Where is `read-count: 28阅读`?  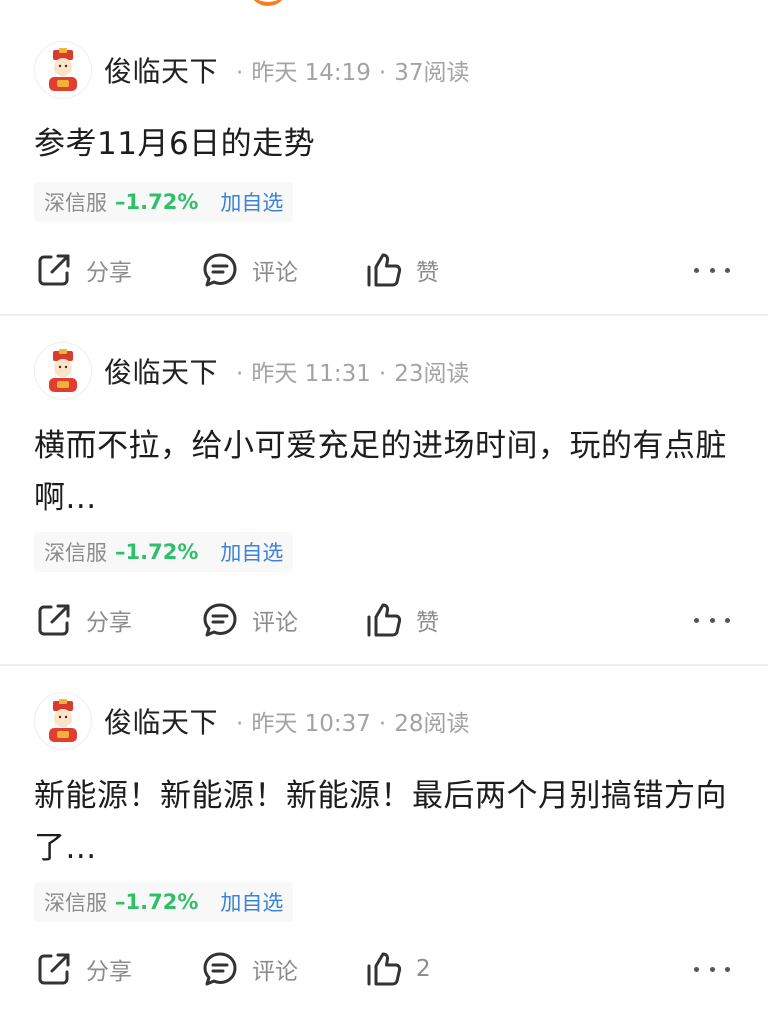 read-count: 28阅读 is located at coordinates (432, 724).